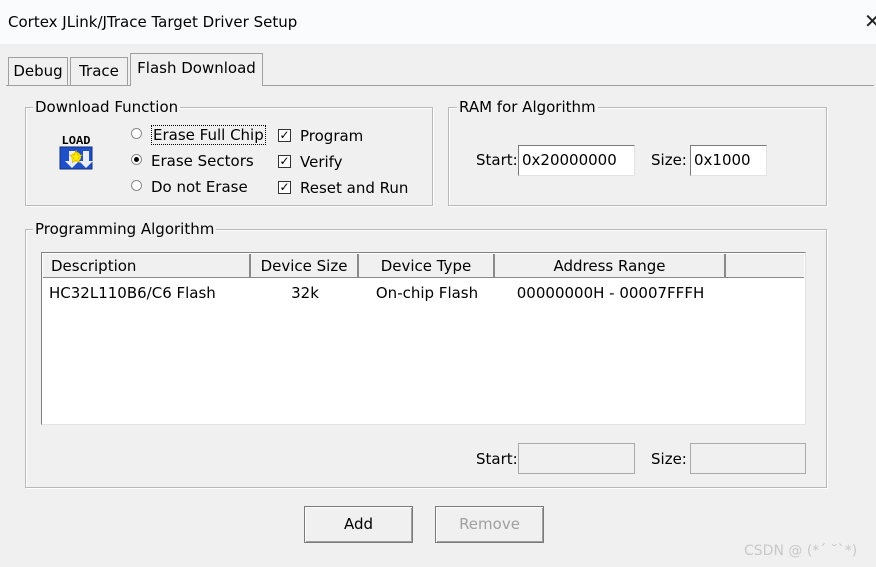  What do you see at coordinates (196, 69) in the screenshot?
I see `tab-flash-download: Flash Download` at bounding box center [196, 69].